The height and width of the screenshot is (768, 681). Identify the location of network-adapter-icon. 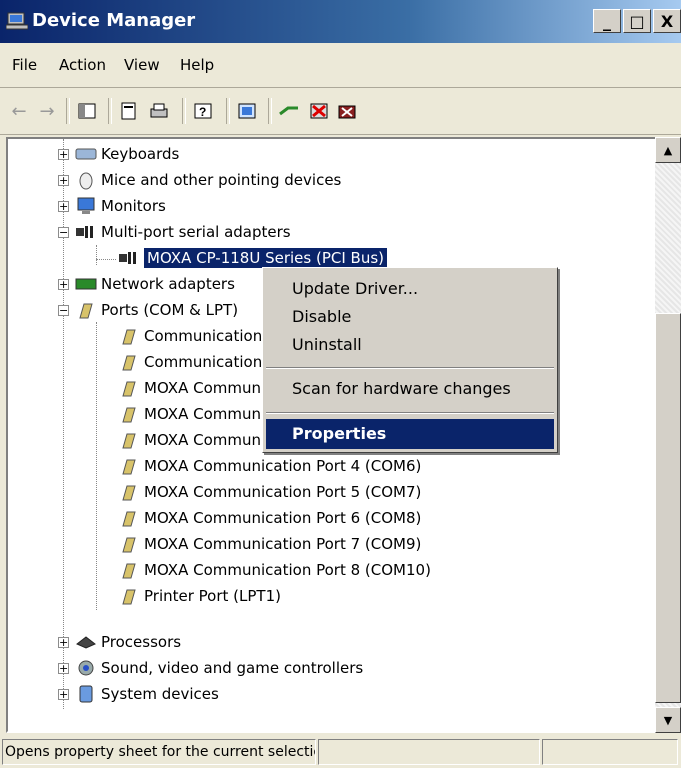
(86, 284).